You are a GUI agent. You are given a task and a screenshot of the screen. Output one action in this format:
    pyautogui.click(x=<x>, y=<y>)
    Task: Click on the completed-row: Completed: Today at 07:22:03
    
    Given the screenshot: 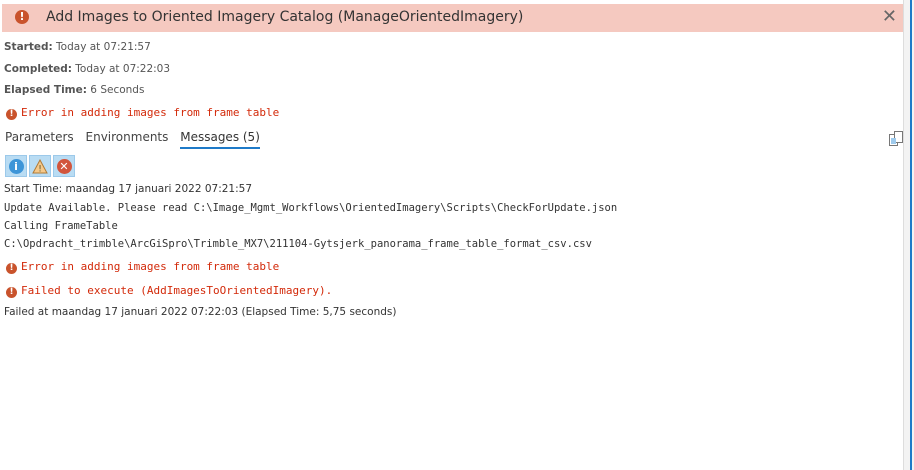 What is the action you would take?
    pyautogui.click(x=87, y=69)
    